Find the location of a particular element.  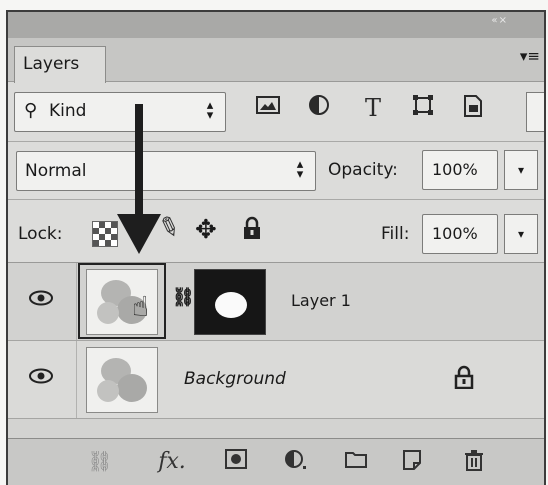

hand-cursor-icon: ☝ is located at coordinates (141, 306).